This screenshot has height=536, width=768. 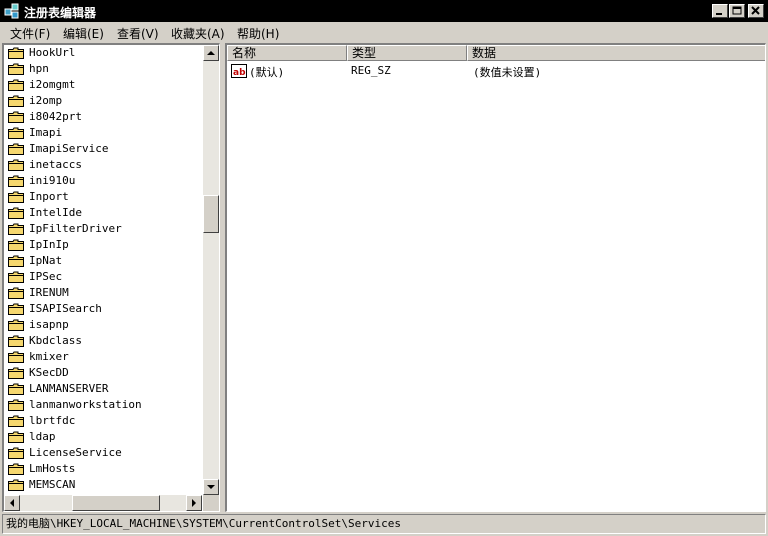 What do you see at coordinates (211, 214) in the screenshot?
I see `scroll-thumb` at bounding box center [211, 214].